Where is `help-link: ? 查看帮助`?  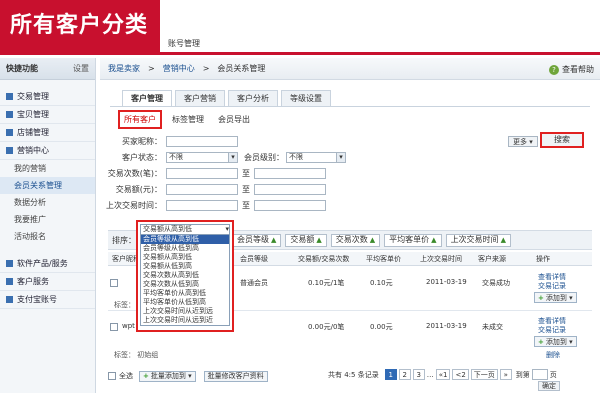
help-link: ? 查看帮助 is located at coordinates (571, 69).